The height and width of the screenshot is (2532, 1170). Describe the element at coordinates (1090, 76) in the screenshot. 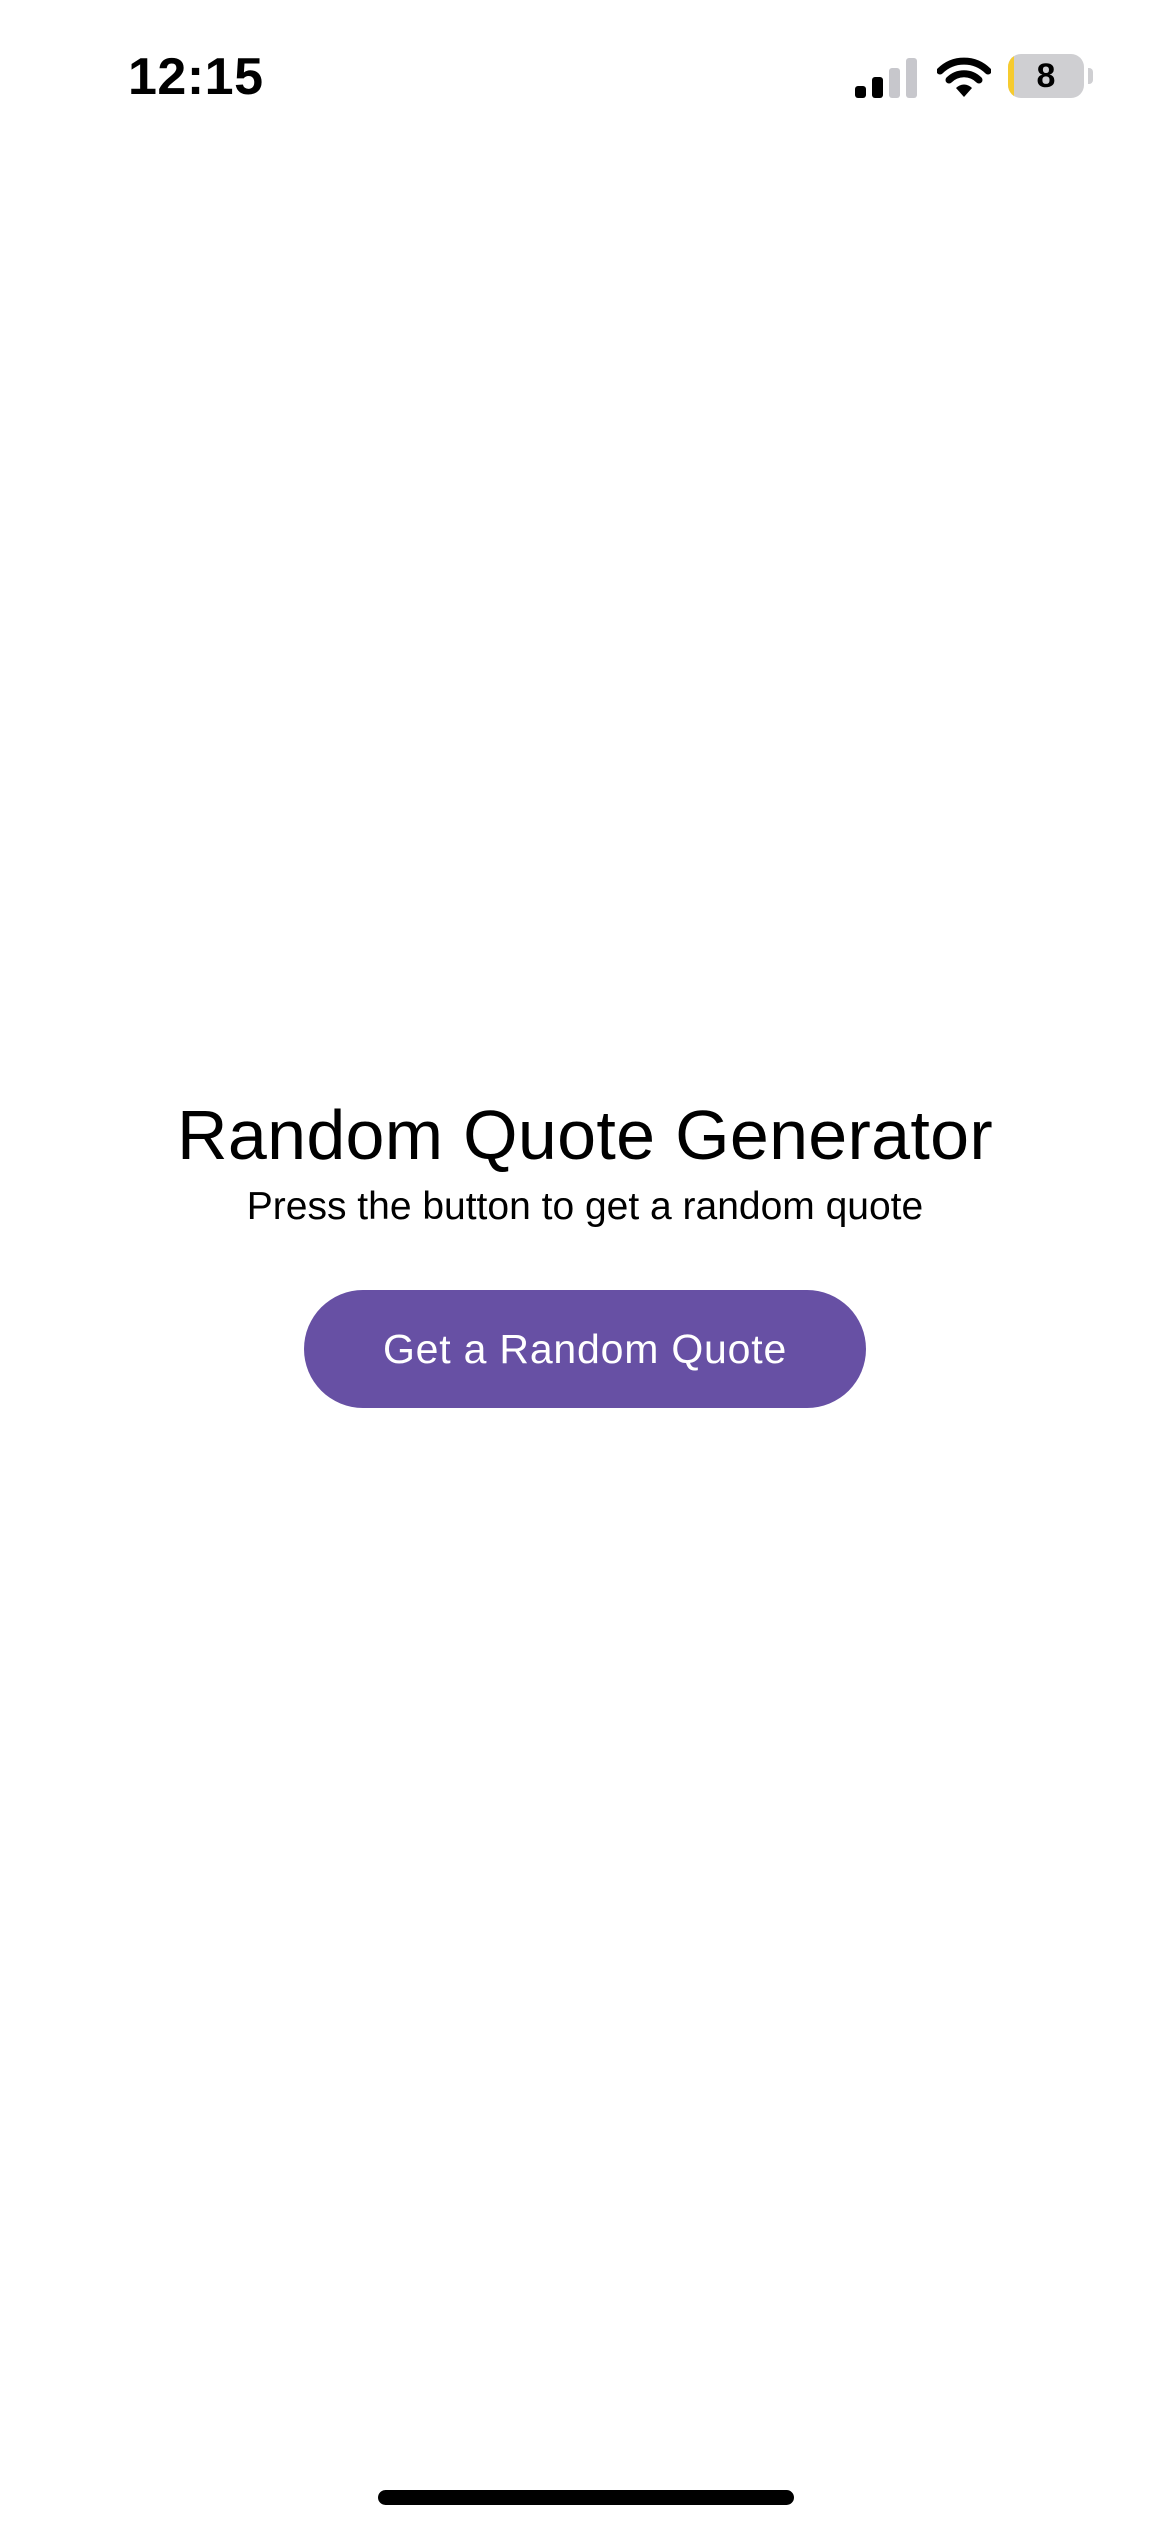

I see `battery-cap` at that location.